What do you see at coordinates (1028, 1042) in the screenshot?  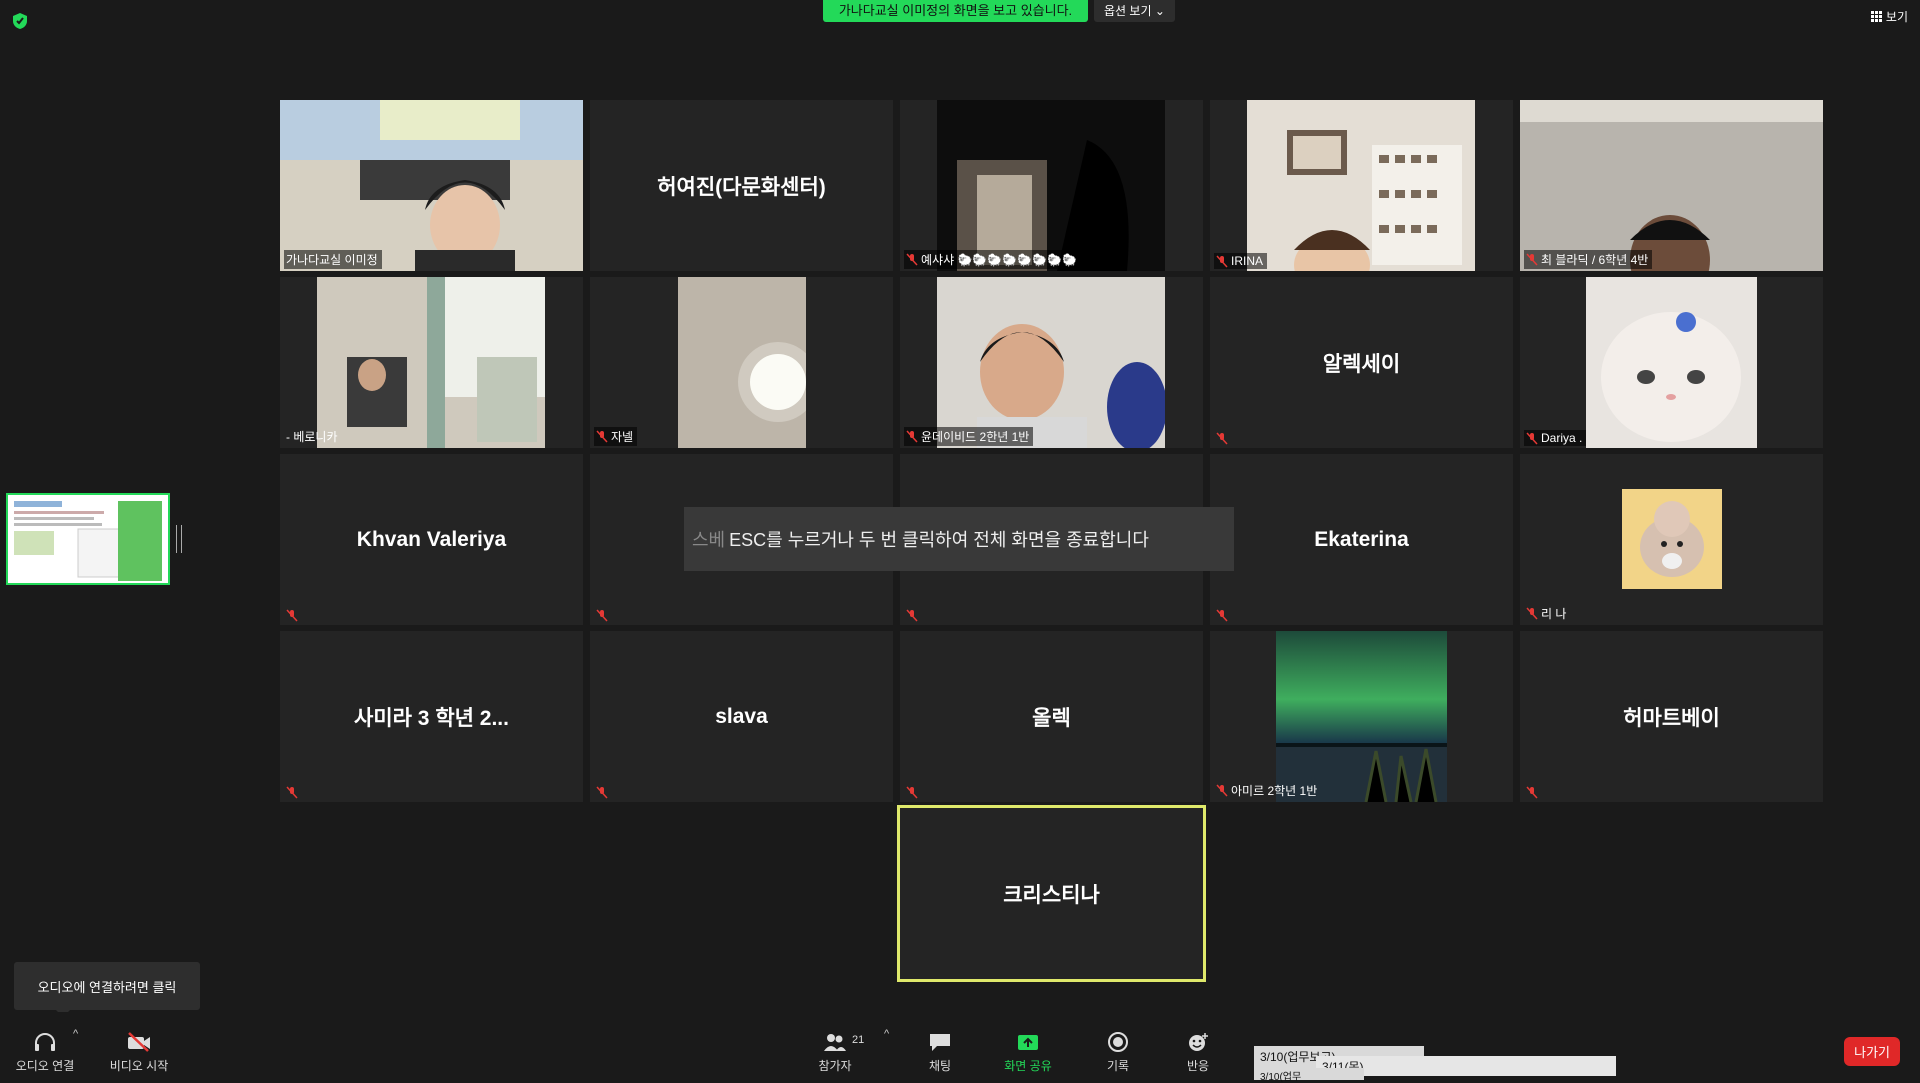 I see `share-screen-icon` at bounding box center [1028, 1042].